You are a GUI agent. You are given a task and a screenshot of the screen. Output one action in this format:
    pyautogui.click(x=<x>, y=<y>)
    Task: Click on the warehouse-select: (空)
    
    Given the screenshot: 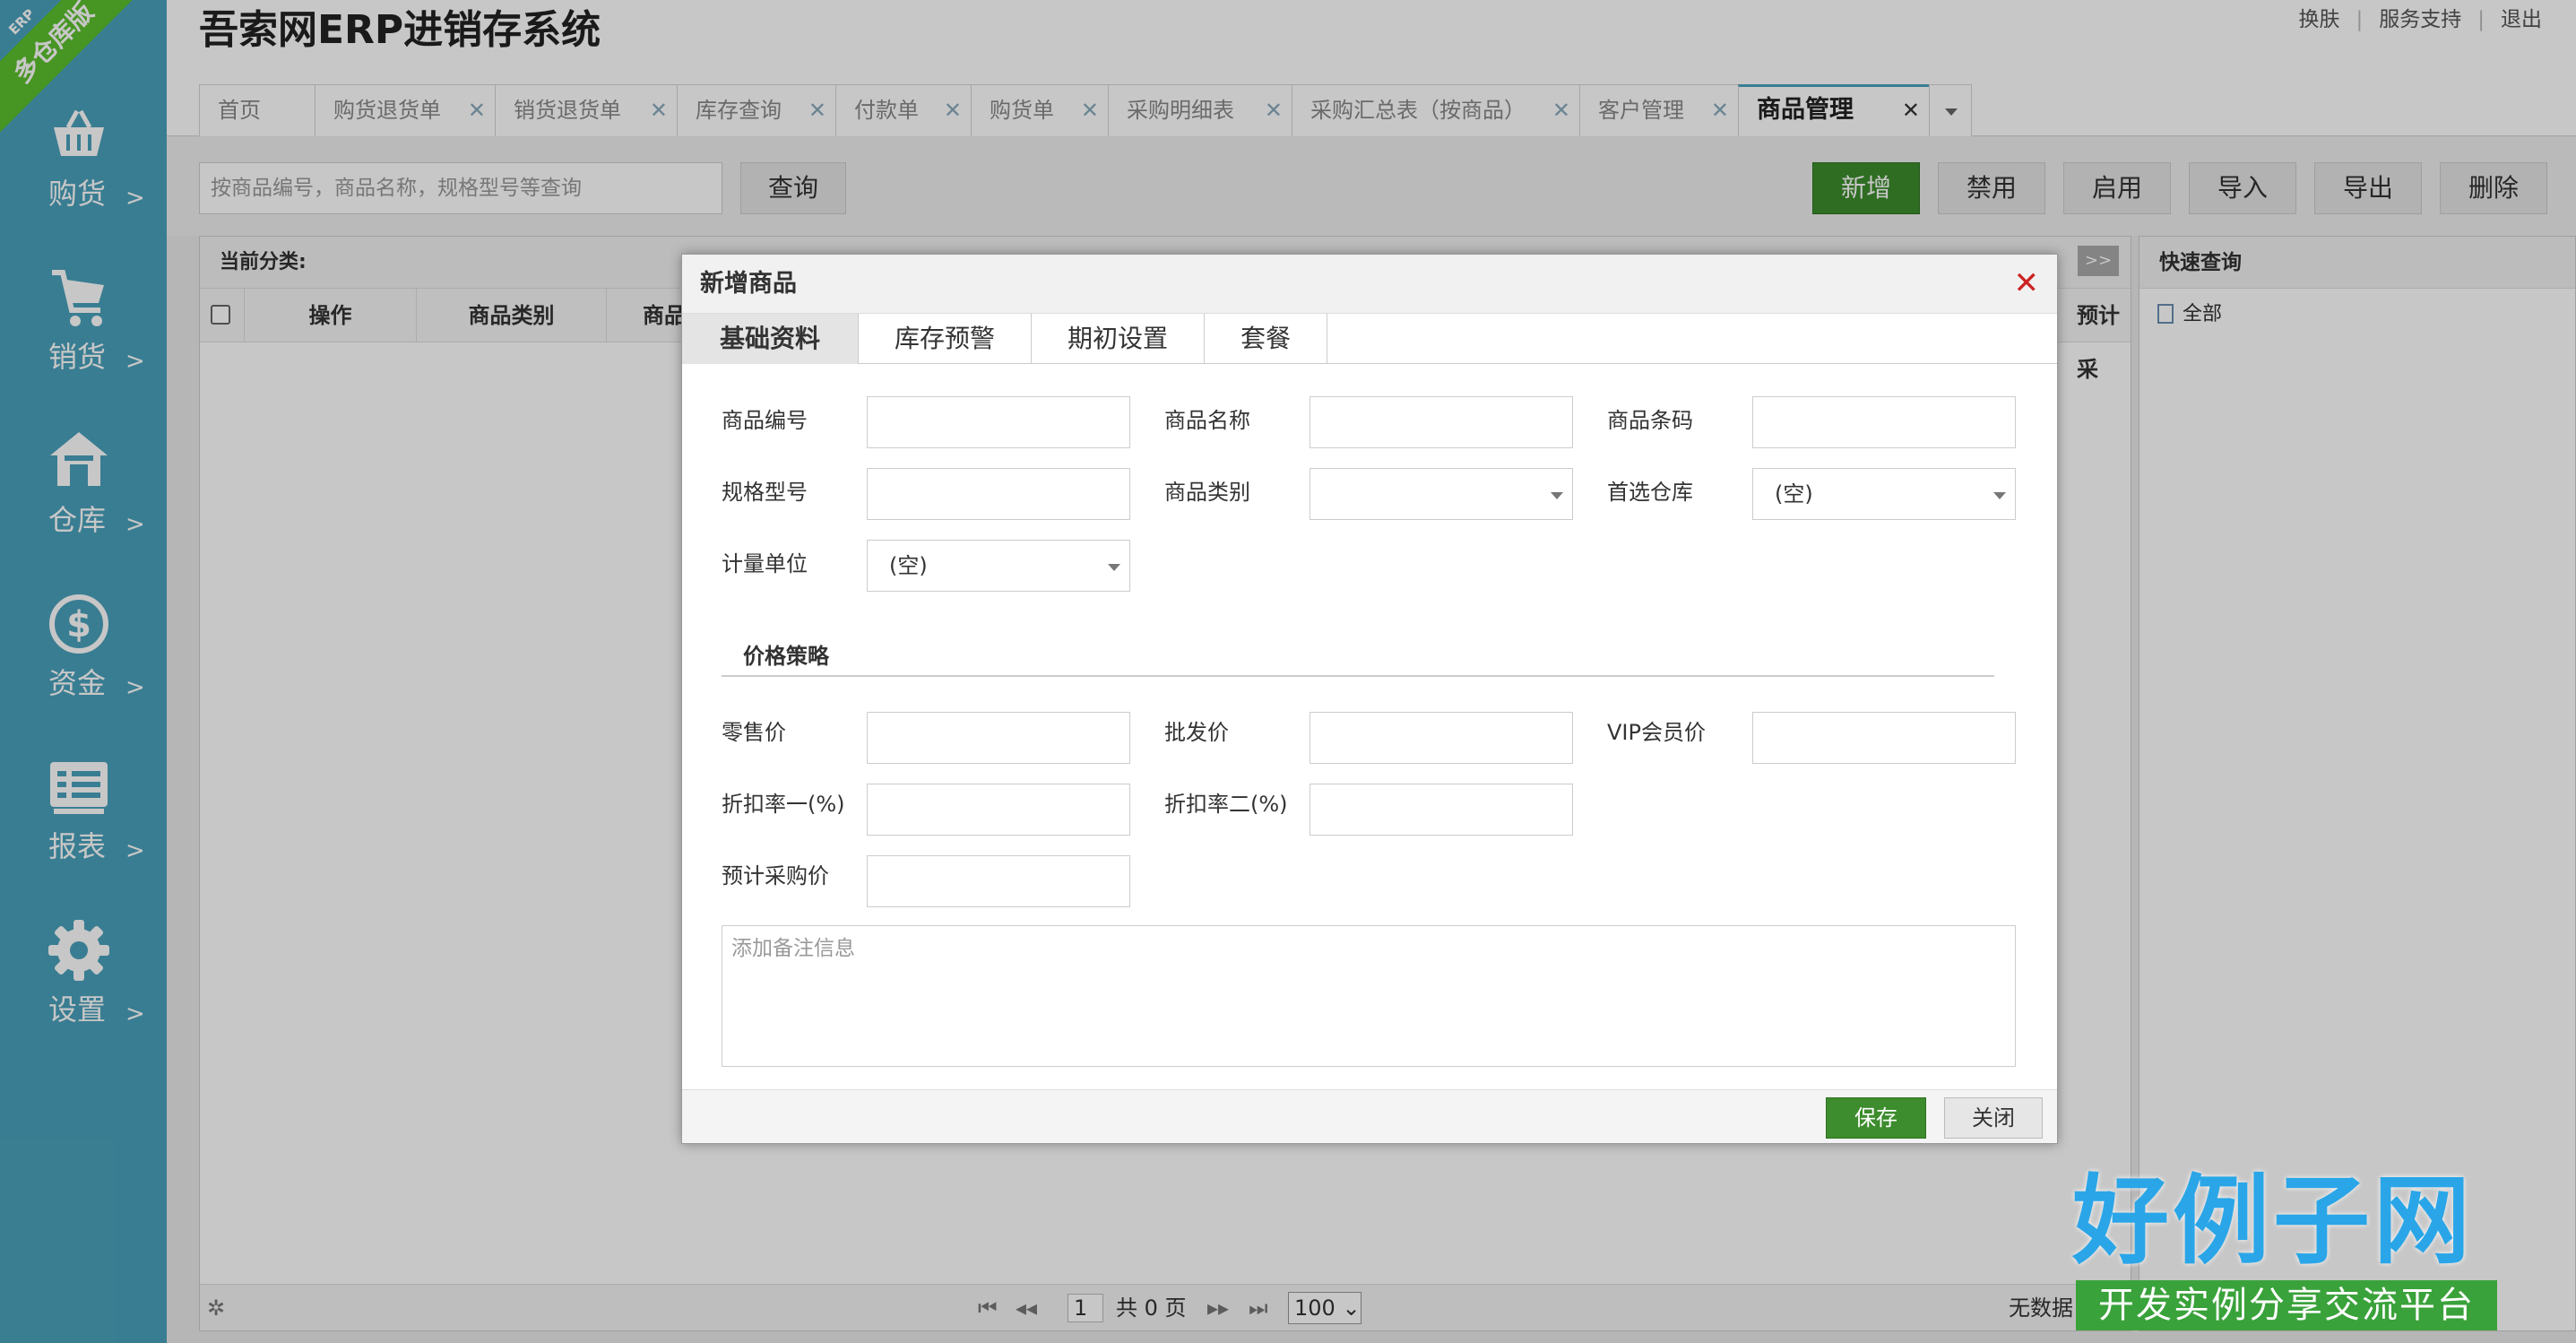 What is the action you would take?
    pyautogui.click(x=1884, y=494)
    